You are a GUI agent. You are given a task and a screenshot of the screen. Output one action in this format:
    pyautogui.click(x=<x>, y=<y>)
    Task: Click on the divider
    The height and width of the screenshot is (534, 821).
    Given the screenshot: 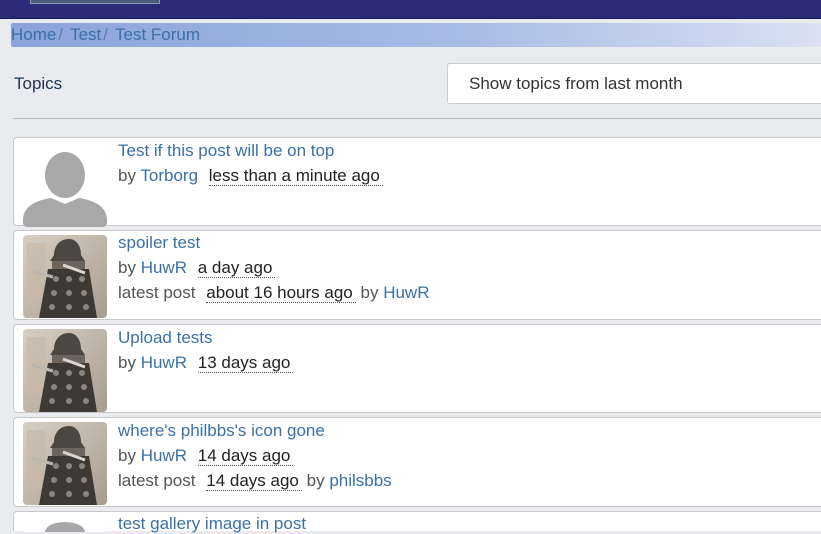 What is the action you would take?
    pyautogui.click(x=417, y=118)
    